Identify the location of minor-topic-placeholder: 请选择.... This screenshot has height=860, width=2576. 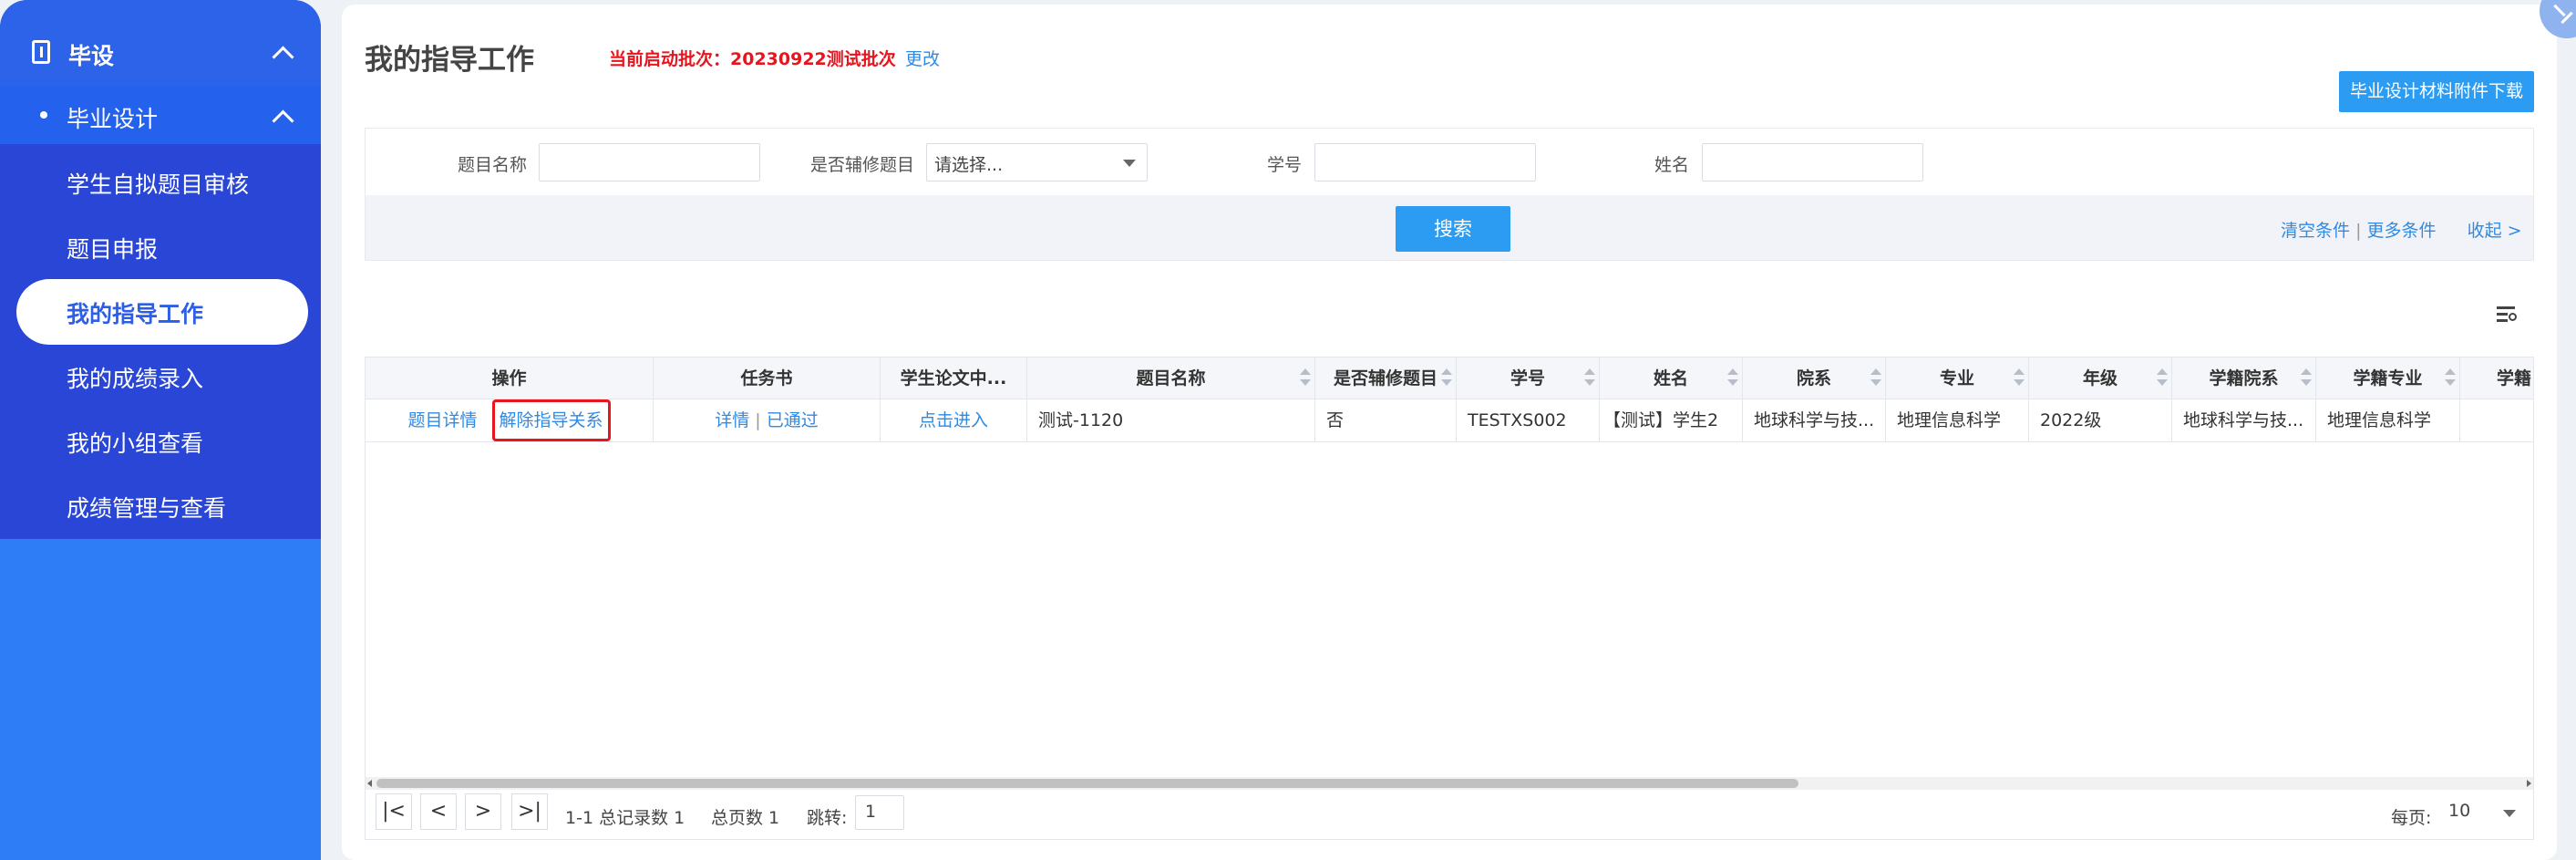
(969, 165).